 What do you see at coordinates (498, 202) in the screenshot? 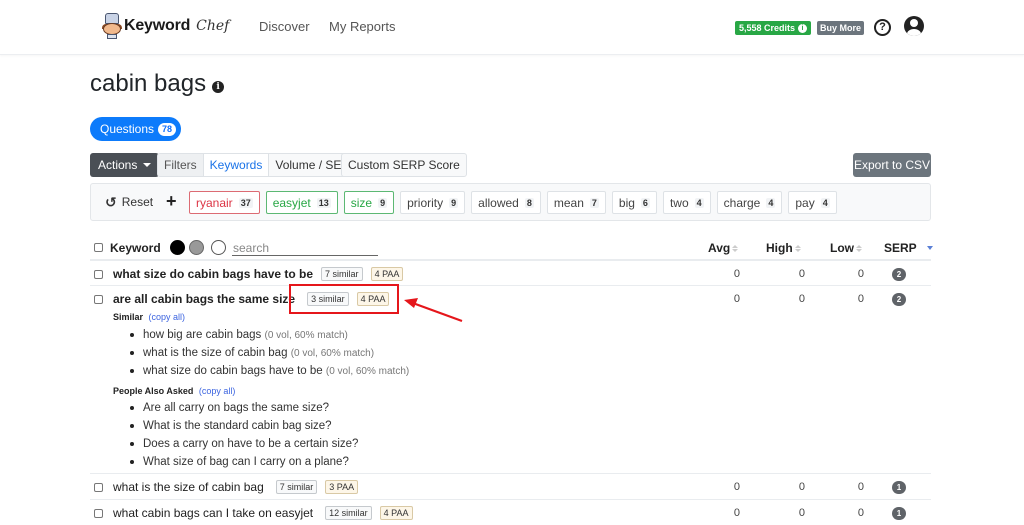
I see `chip-label: allowed` at bounding box center [498, 202].